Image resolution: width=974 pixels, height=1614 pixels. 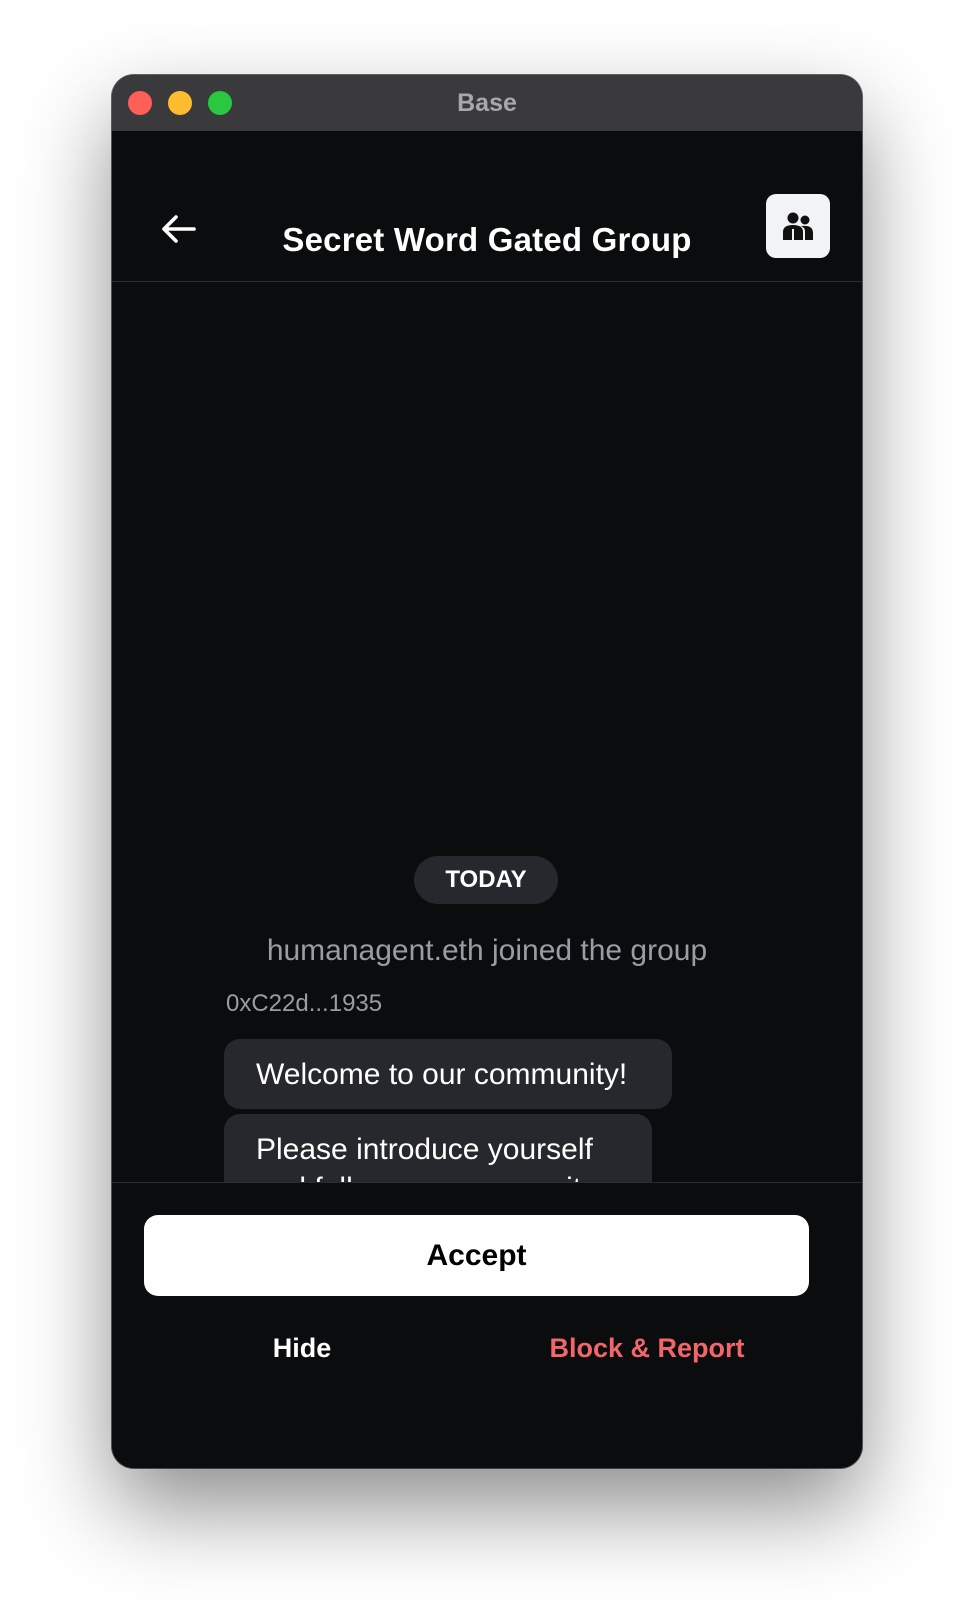 I want to click on block-report-button: Block & Report, so click(x=647, y=1348).